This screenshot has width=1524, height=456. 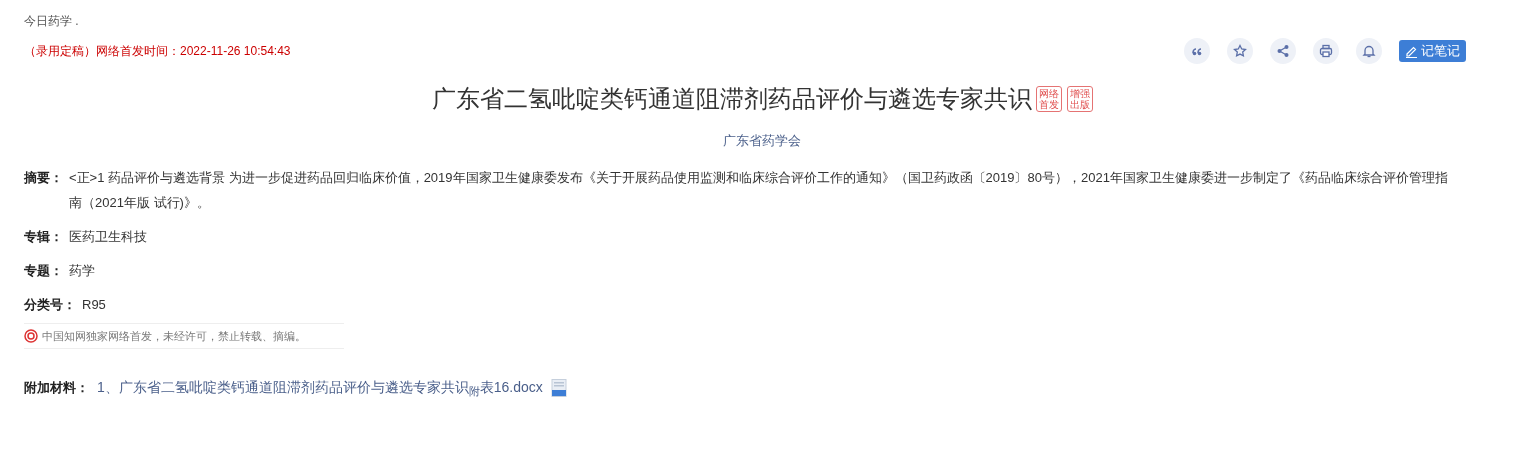 I want to click on doc-file-icon, so click(x=558, y=387).